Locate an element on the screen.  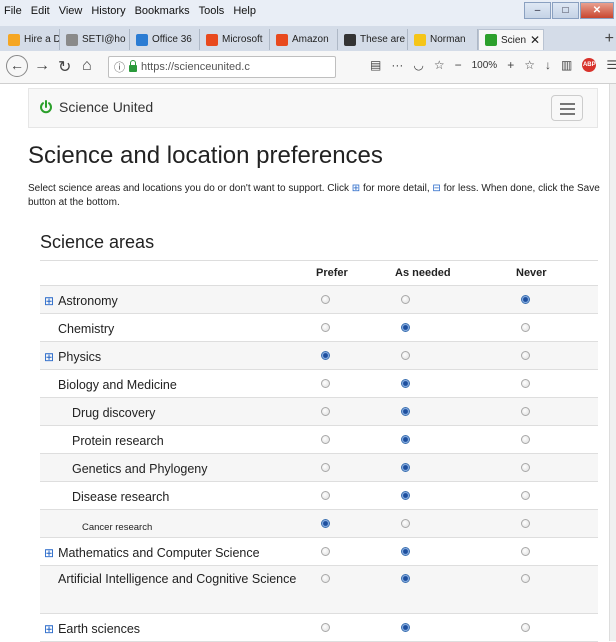
close-window-button: ✕ is located at coordinates (597, 10).